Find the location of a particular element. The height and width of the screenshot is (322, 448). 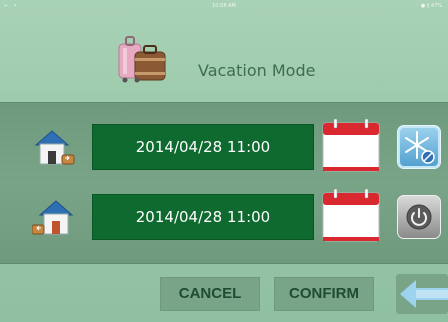

cancel-button: CANCEL is located at coordinates (210, 294).